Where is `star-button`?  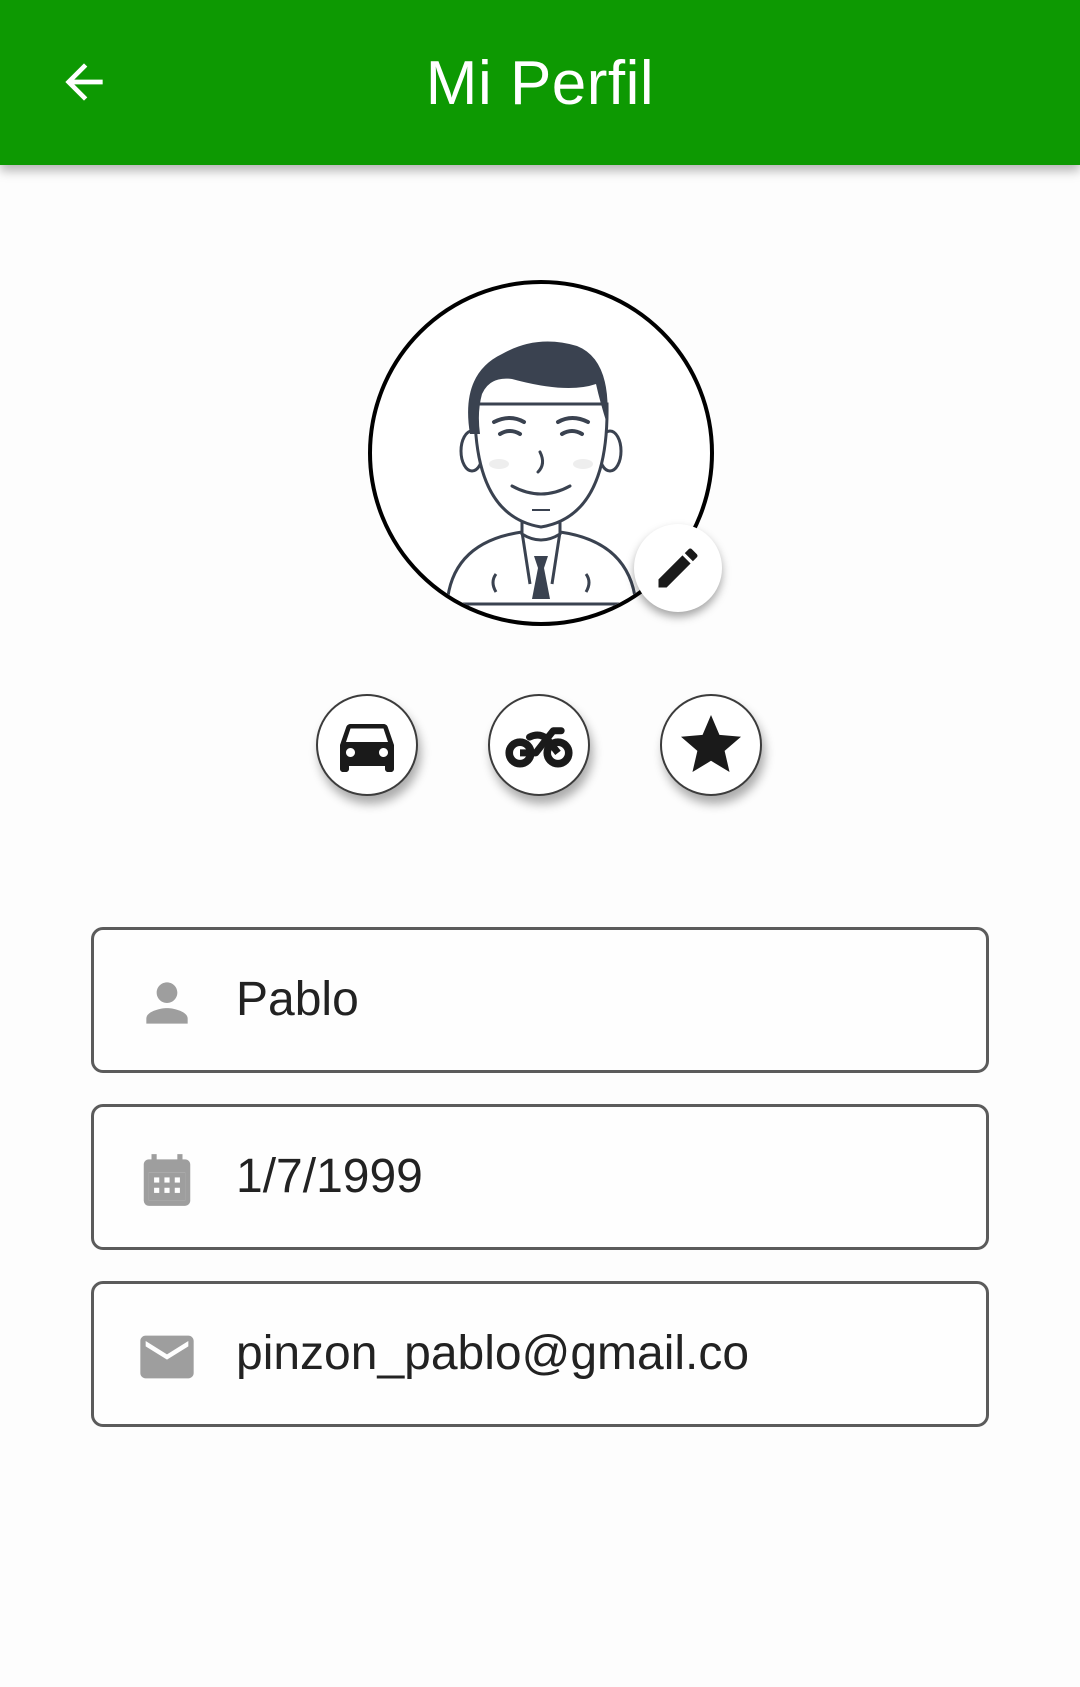 star-button is located at coordinates (711, 745).